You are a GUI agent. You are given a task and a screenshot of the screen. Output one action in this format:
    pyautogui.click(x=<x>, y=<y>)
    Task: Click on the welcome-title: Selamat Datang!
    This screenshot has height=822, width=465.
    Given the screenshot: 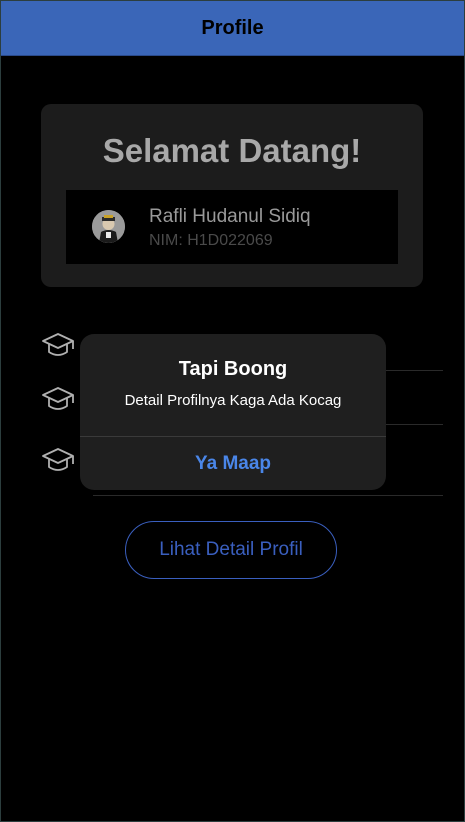 What is the action you would take?
    pyautogui.click(x=232, y=150)
    